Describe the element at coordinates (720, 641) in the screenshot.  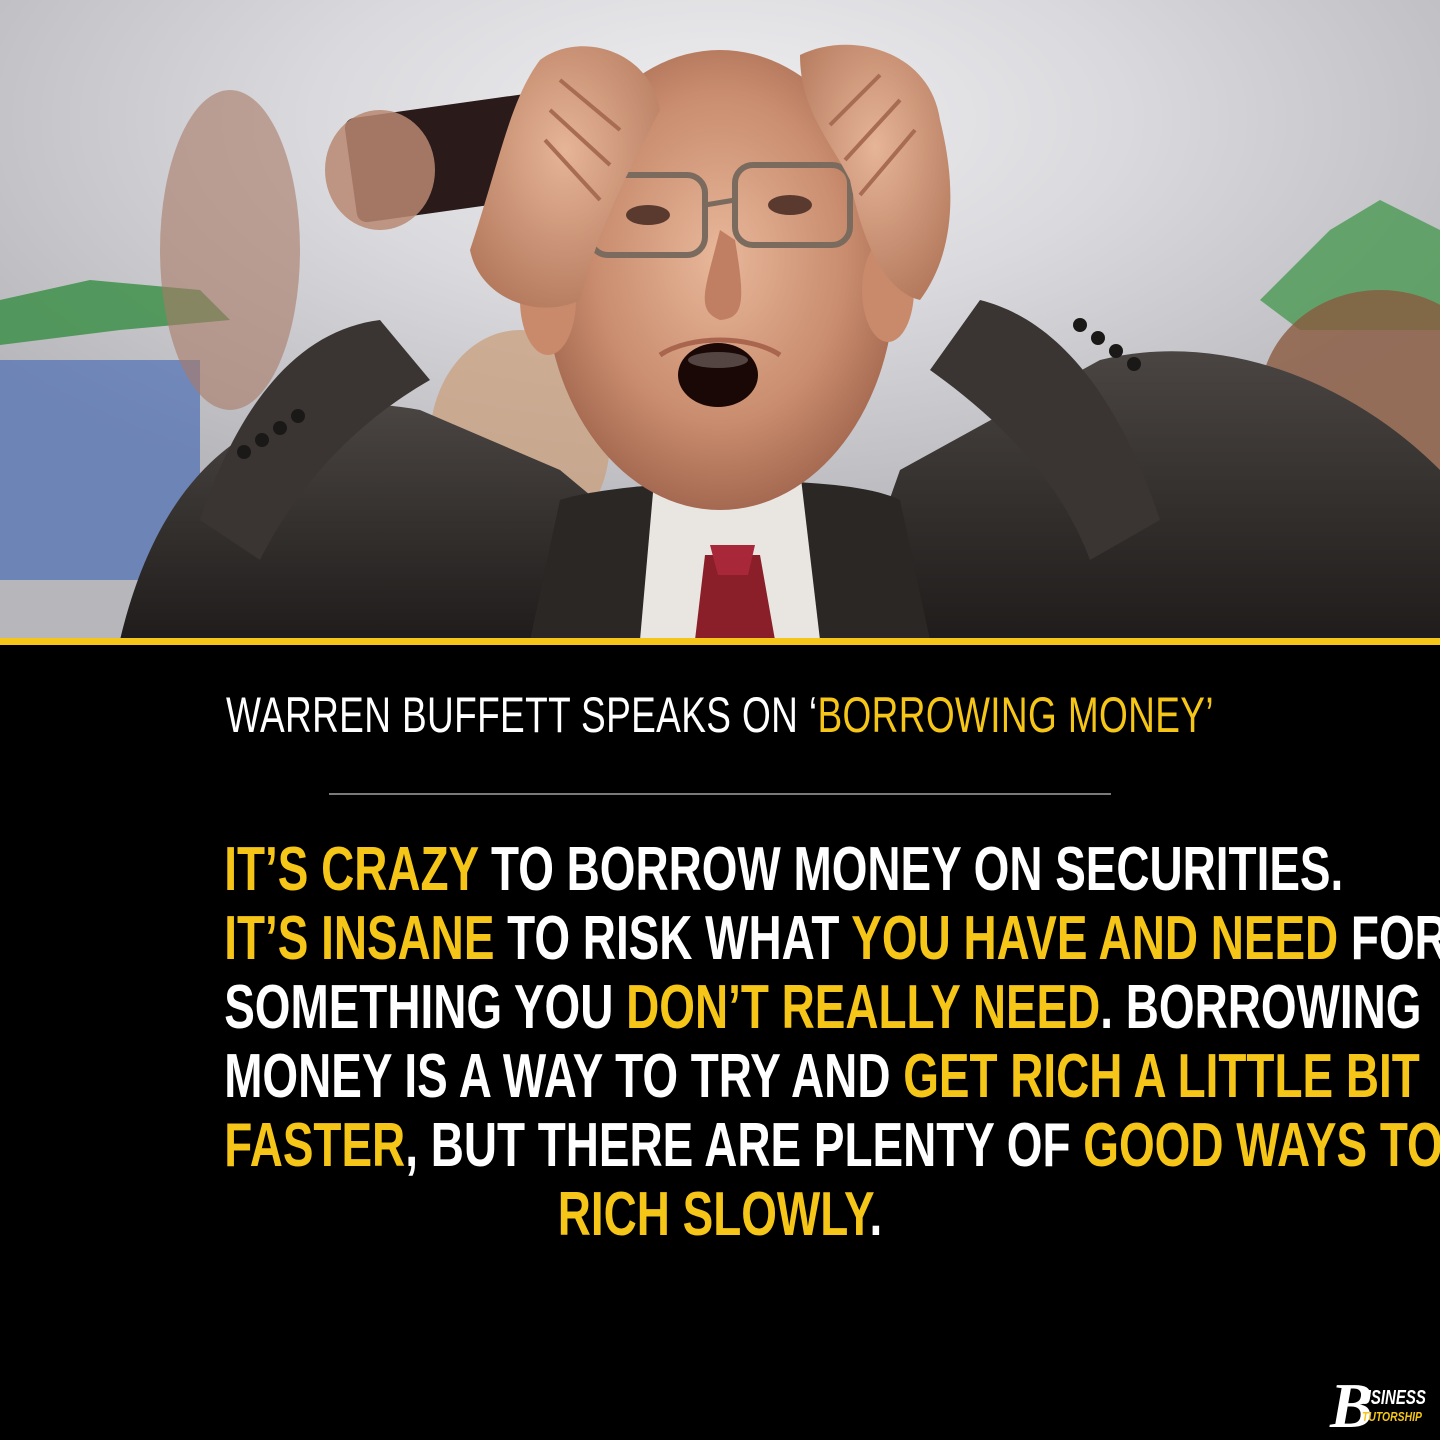
I see `accent-divider-bar` at that location.